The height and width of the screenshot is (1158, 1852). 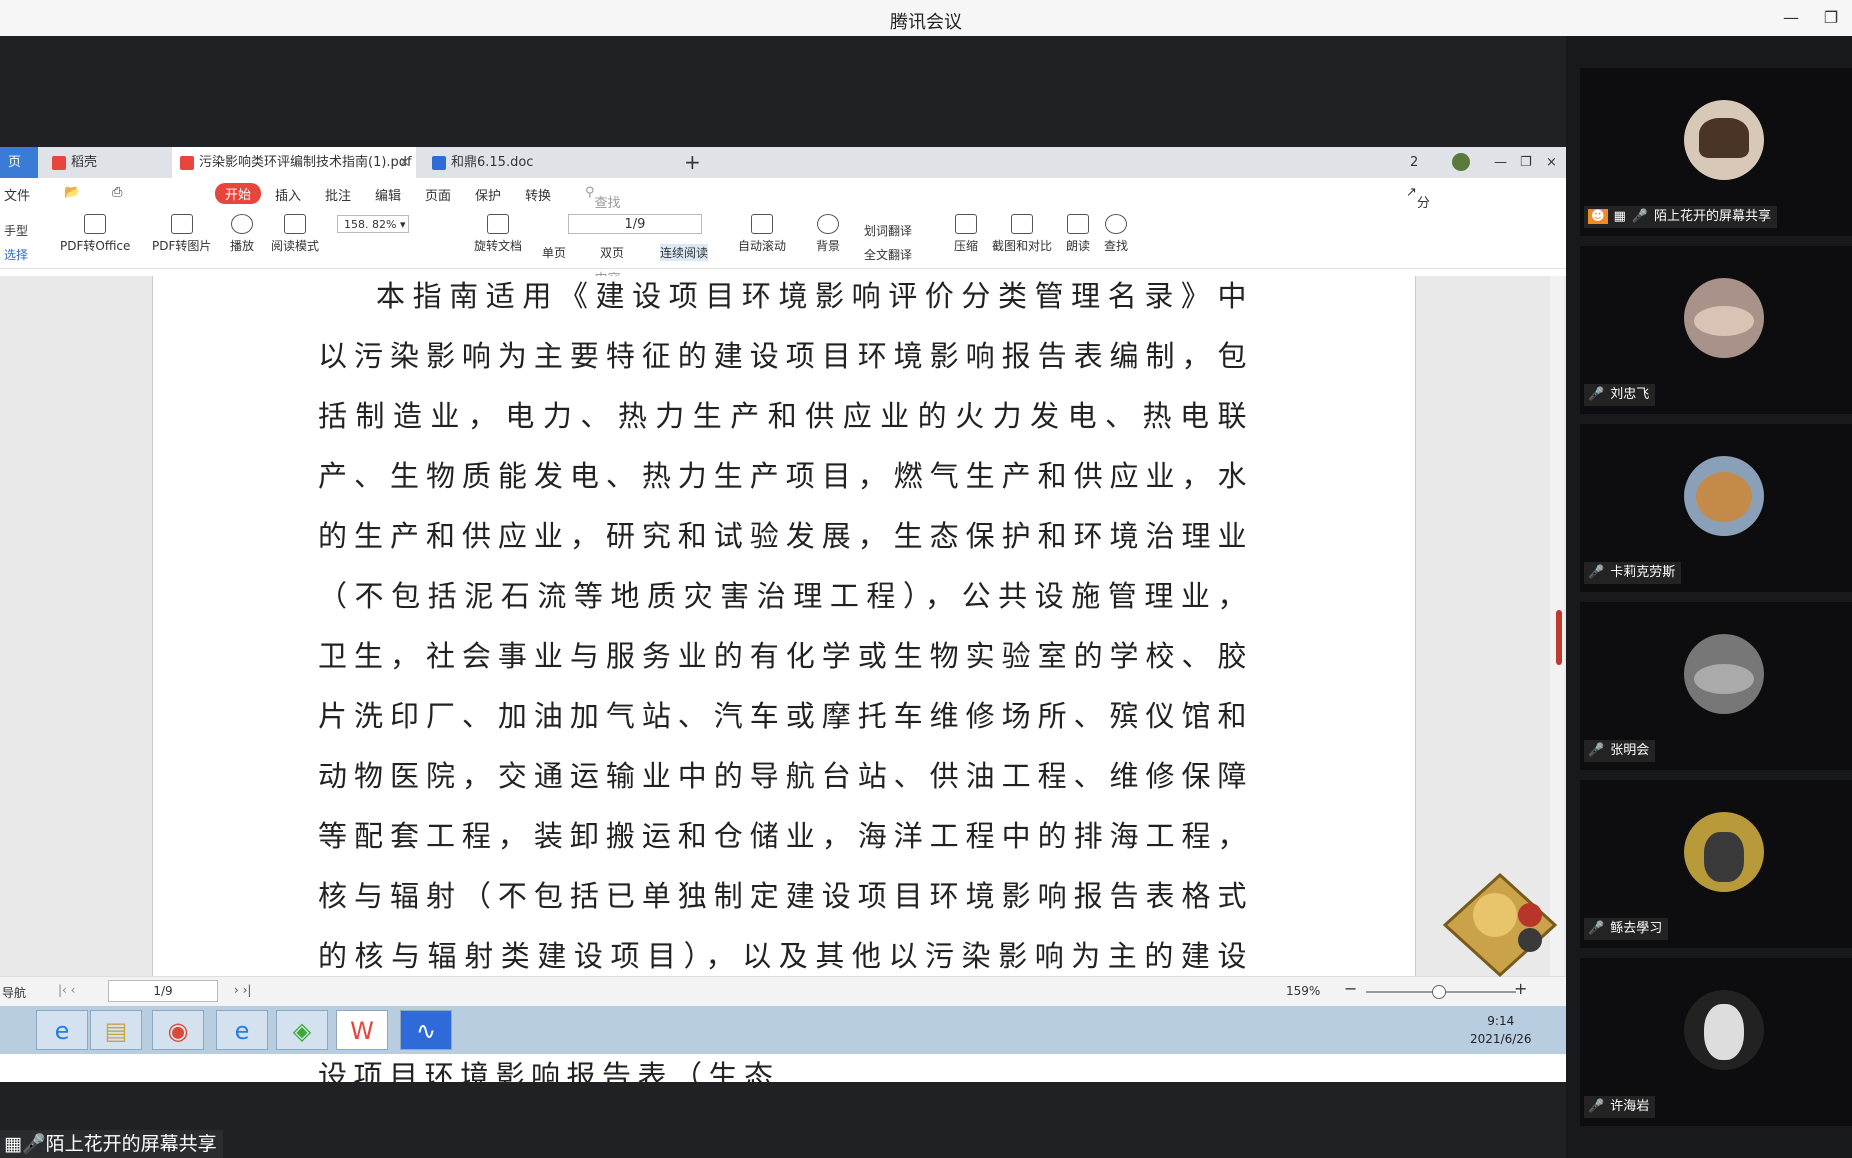 I want to click on zoom-select: 158. 82% ▾, so click(x=373, y=224).